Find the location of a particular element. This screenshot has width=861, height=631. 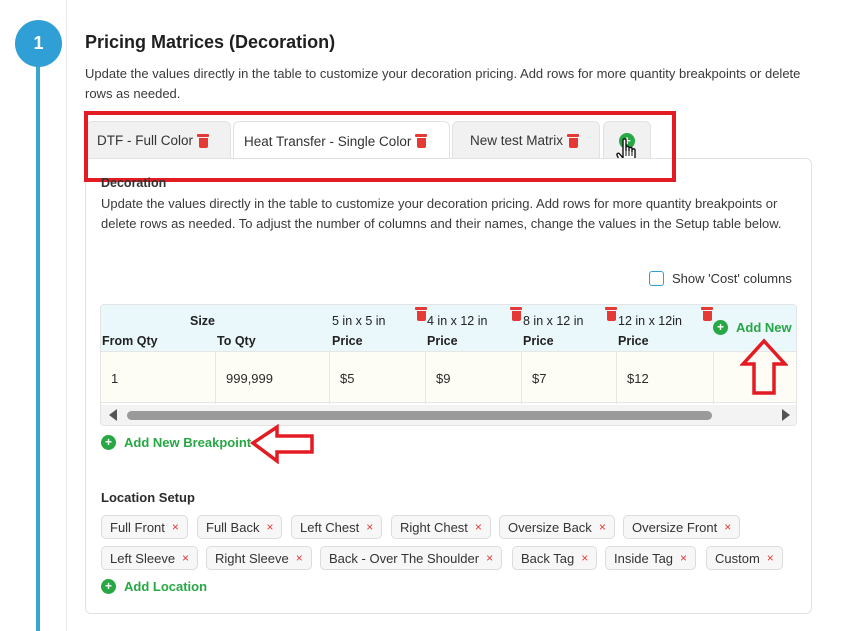

location-chip: Back - Over The Shoulder × is located at coordinates (411, 558).